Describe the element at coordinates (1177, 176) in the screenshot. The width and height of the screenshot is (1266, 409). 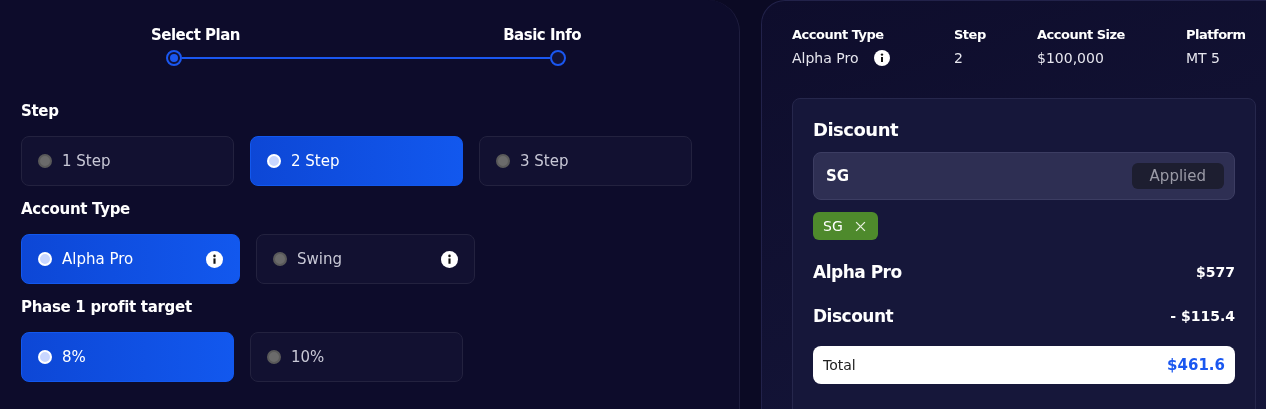
I see `applied-button: Applied` at that location.